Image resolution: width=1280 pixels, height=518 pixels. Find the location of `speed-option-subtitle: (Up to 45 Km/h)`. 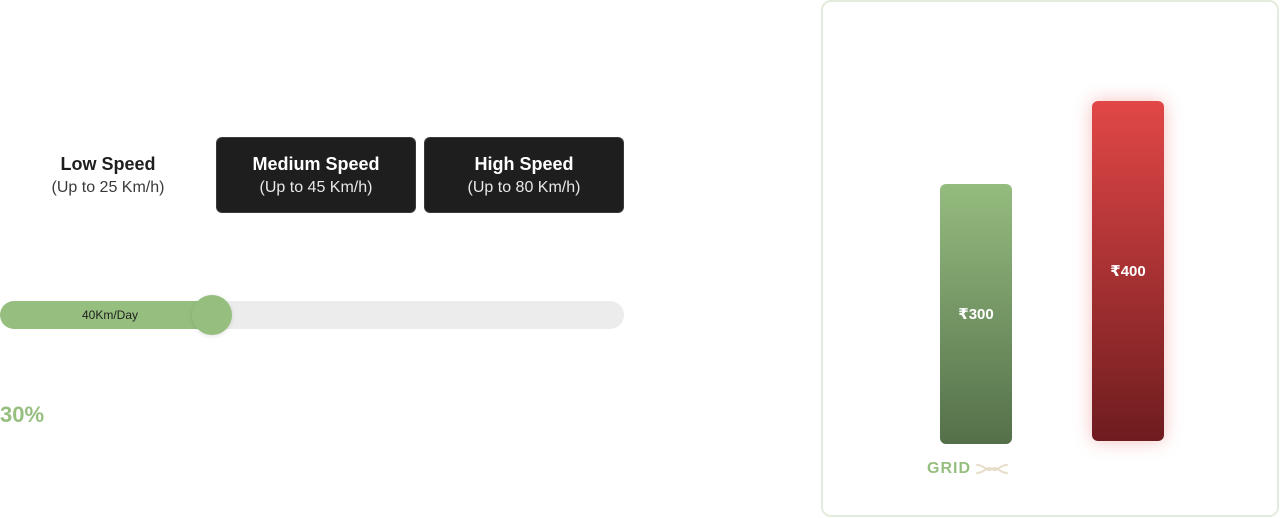

speed-option-subtitle: (Up to 45 Km/h) is located at coordinates (316, 187).